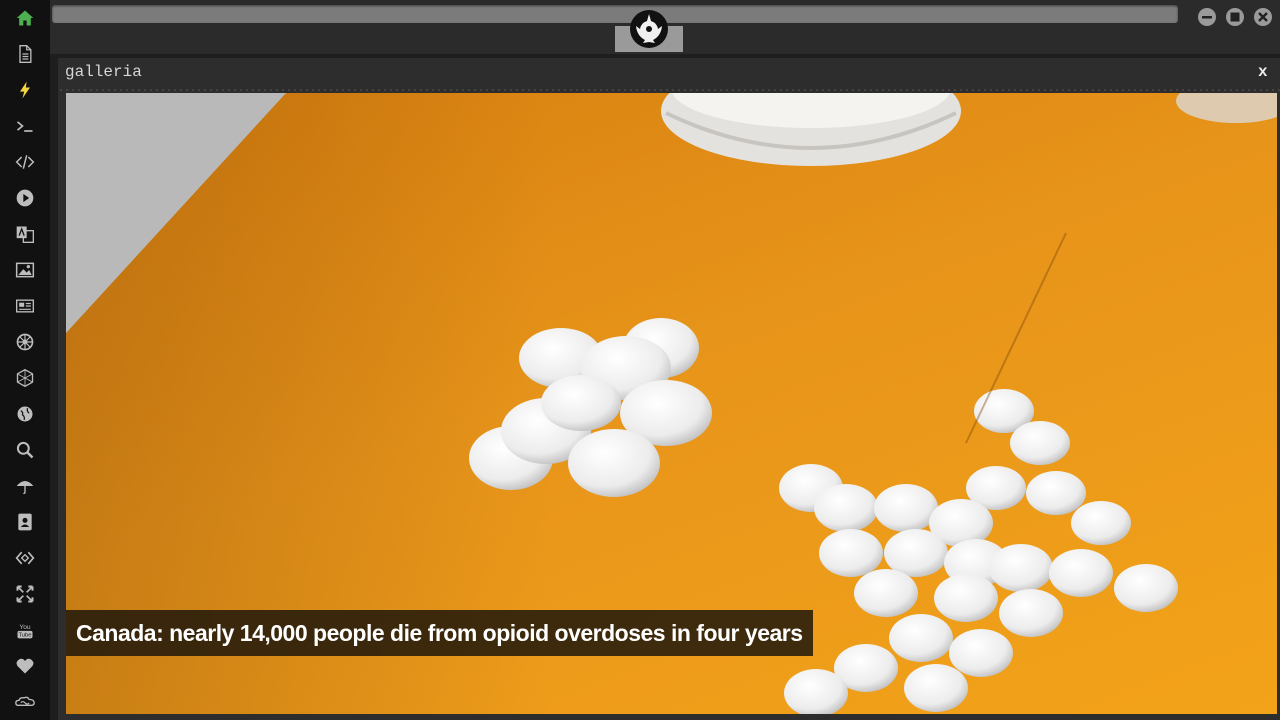 This screenshot has width=1280, height=720. I want to click on close-icon, so click(1263, 17).